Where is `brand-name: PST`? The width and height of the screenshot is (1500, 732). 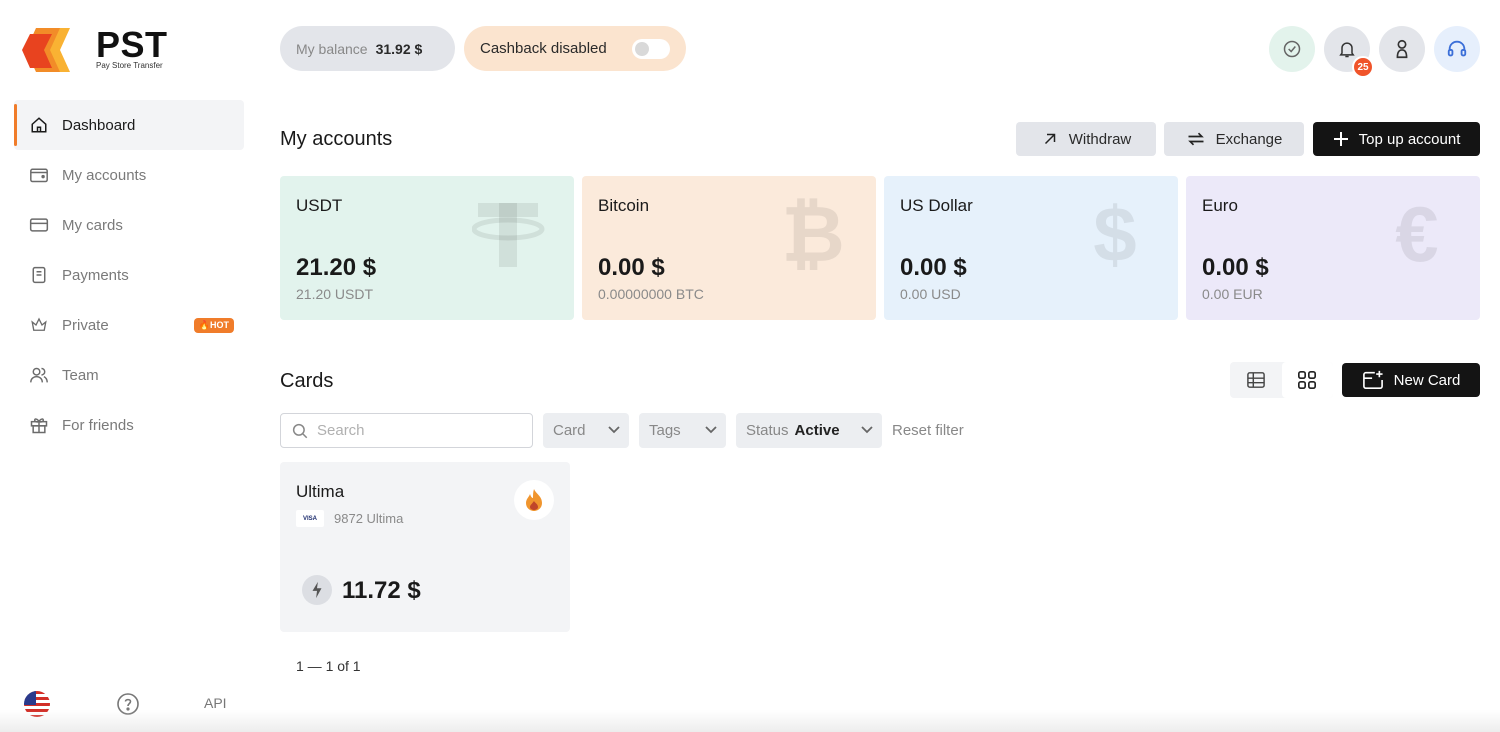
brand-name: PST is located at coordinates (132, 44).